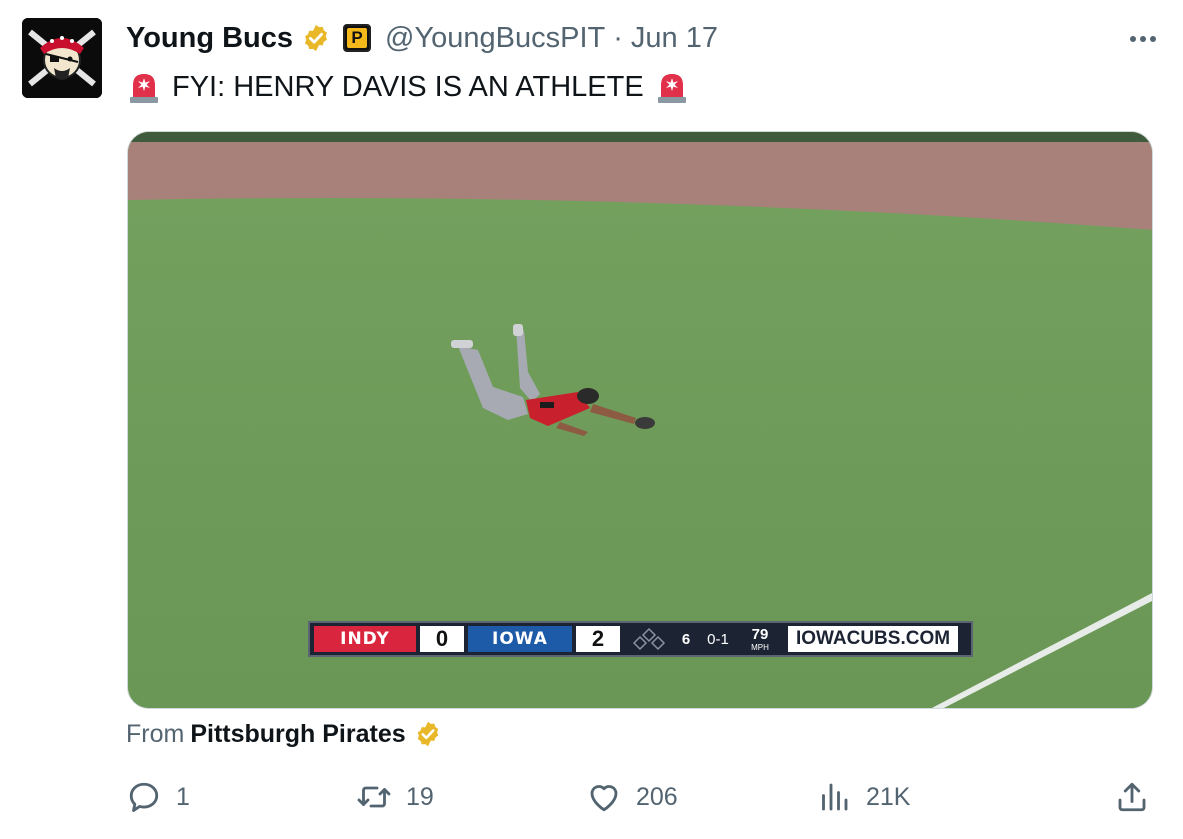 This screenshot has width=1183, height=839. What do you see at coordinates (520, 639) in the screenshot?
I see `home-team-label: IOWA` at bounding box center [520, 639].